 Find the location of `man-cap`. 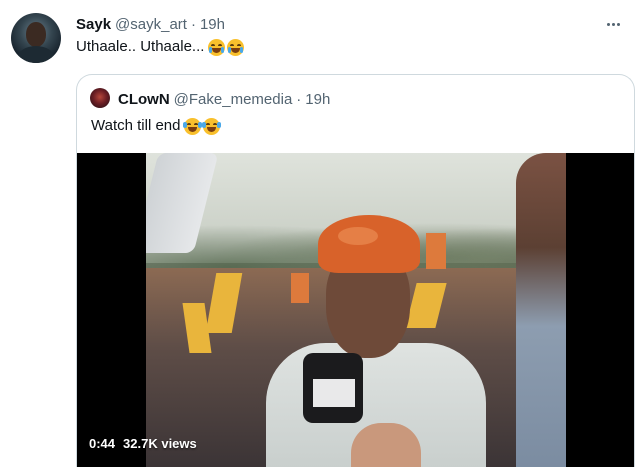

man-cap is located at coordinates (369, 244).